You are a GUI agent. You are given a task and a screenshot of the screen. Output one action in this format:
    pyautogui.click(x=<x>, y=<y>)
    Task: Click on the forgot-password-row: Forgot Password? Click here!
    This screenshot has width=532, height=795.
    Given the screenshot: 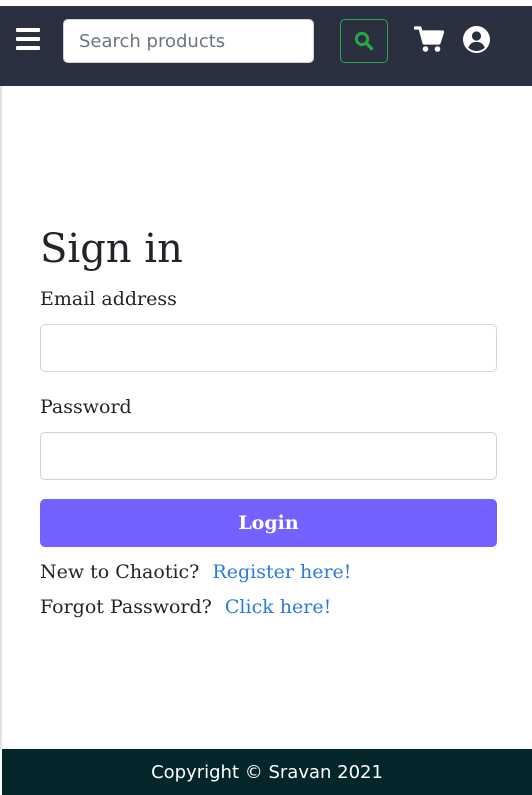 What is the action you would take?
    pyautogui.click(x=185, y=607)
    